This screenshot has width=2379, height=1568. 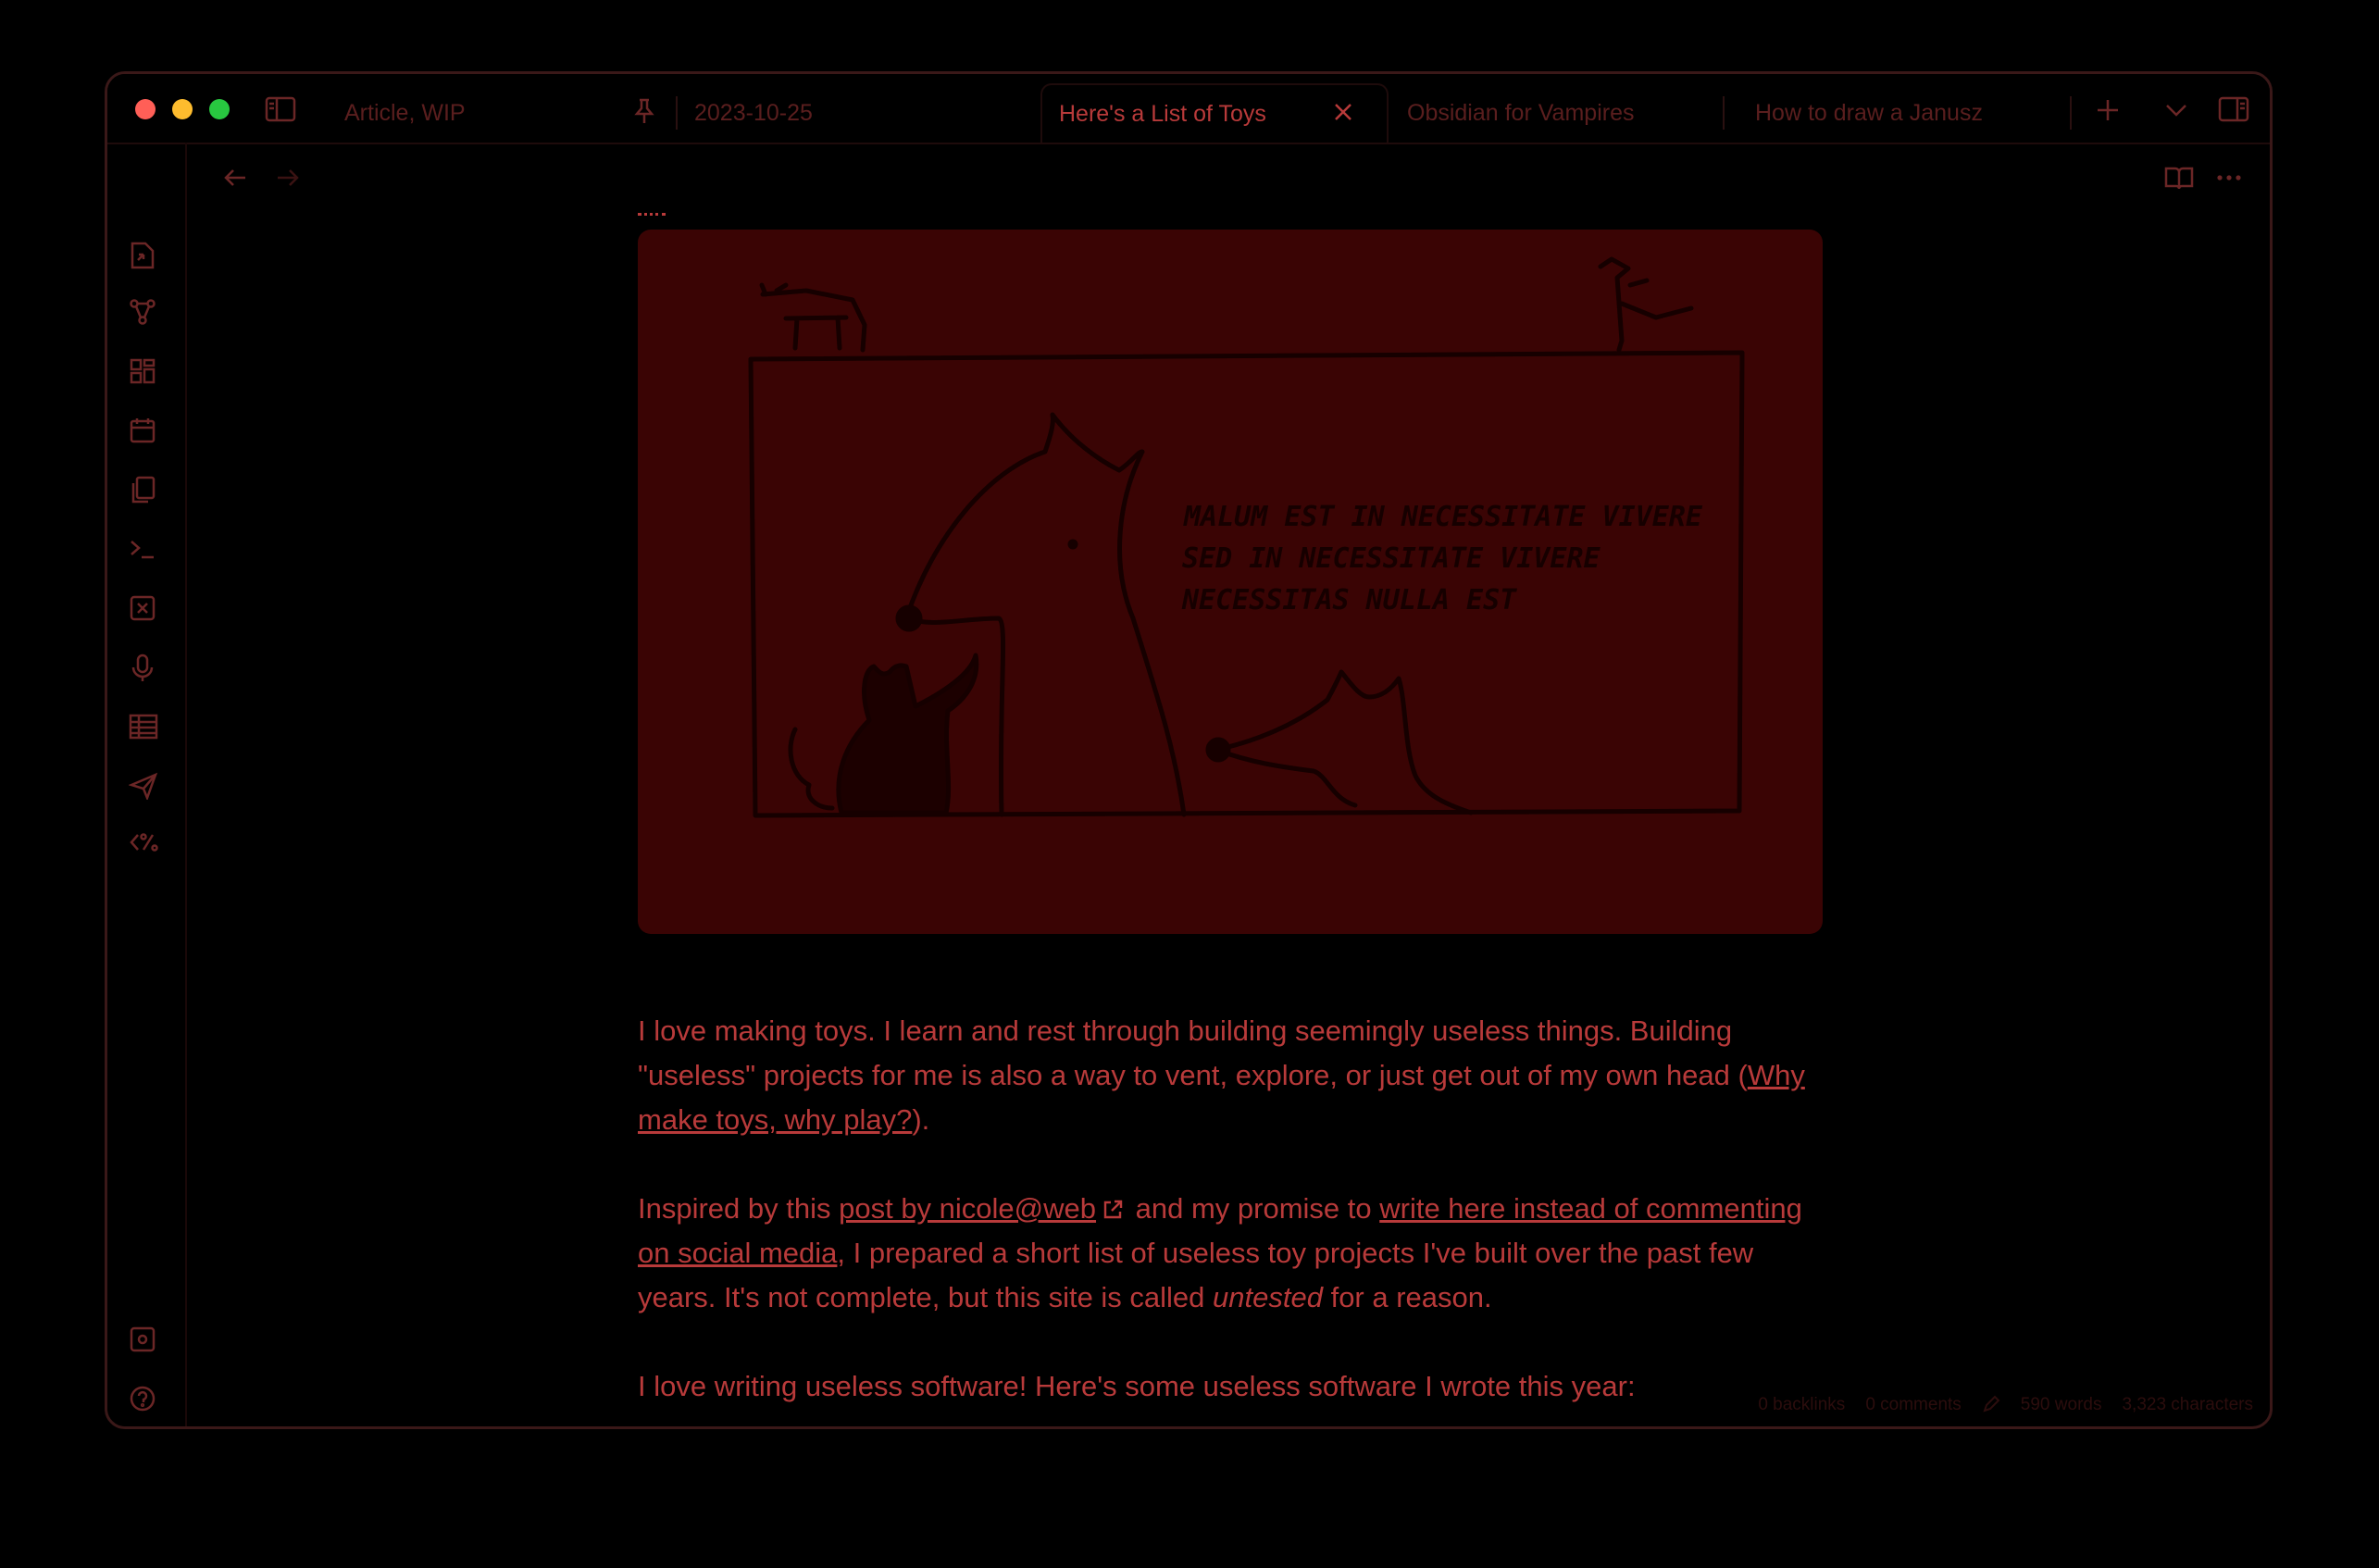 What do you see at coordinates (2233, 109) in the screenshot?
I see `right-sidebar-toggle-icon` at bounding box center [2233, 109].